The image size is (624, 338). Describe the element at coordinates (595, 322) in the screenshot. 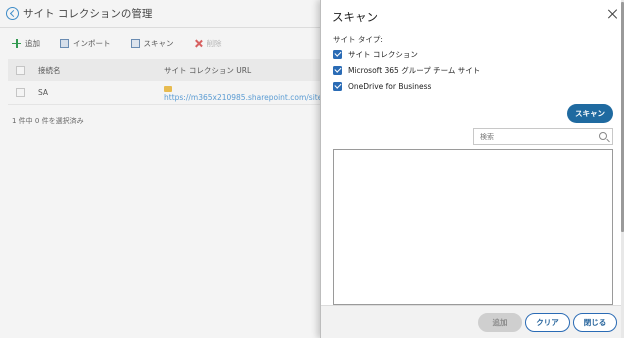

I see `close-button: 閉じる` at that location.